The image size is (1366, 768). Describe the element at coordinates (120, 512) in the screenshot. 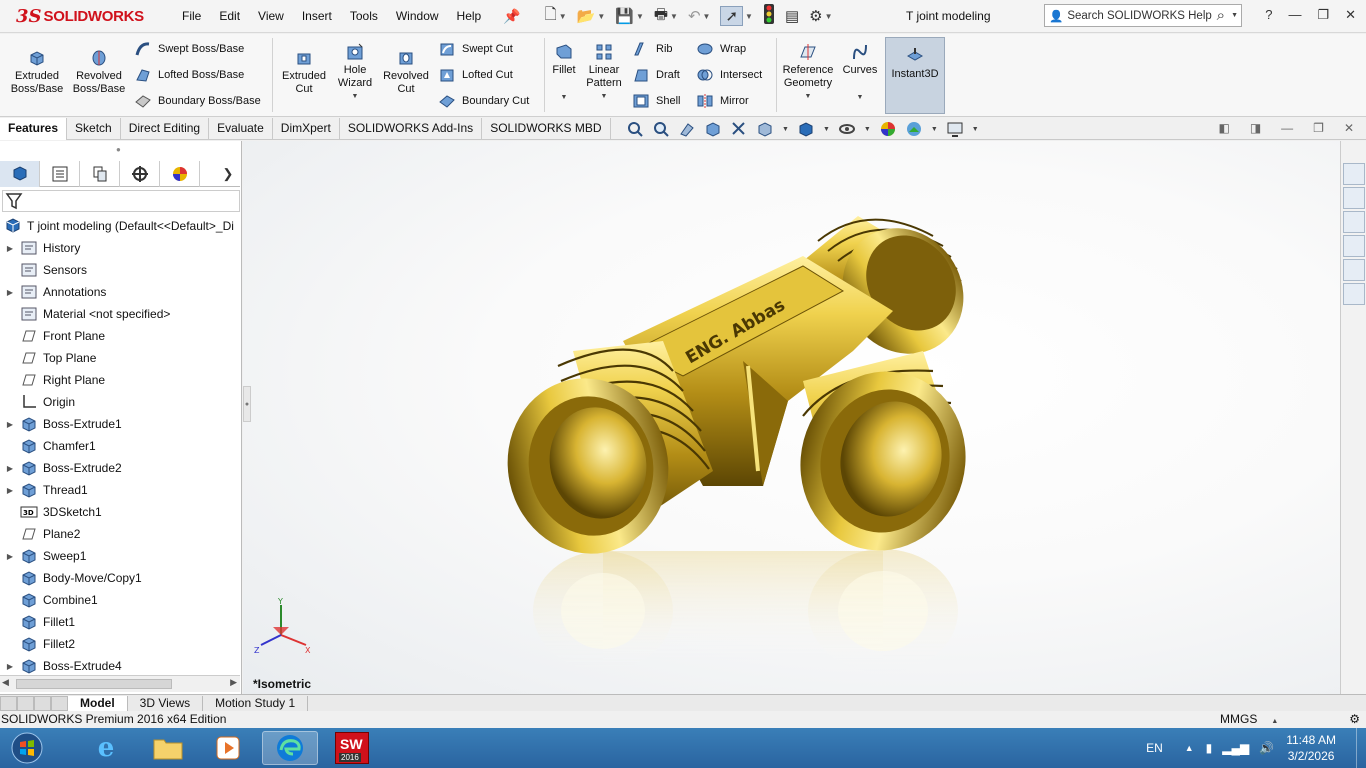

I see `tree-item-3dsketch1: 3D 3DSketch1` at that location.